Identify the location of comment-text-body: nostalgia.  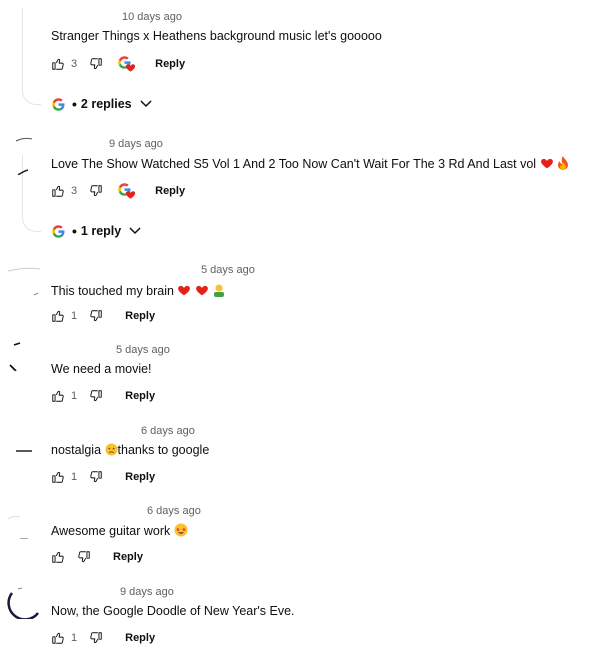
(76, 450).